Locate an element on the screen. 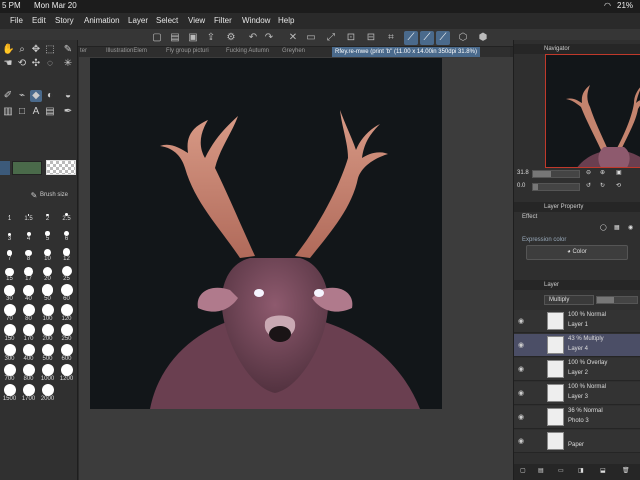 This screenshot has height=480, width=640. tab-doc-2: Fly group picturi is located at coordinates (187, 51).